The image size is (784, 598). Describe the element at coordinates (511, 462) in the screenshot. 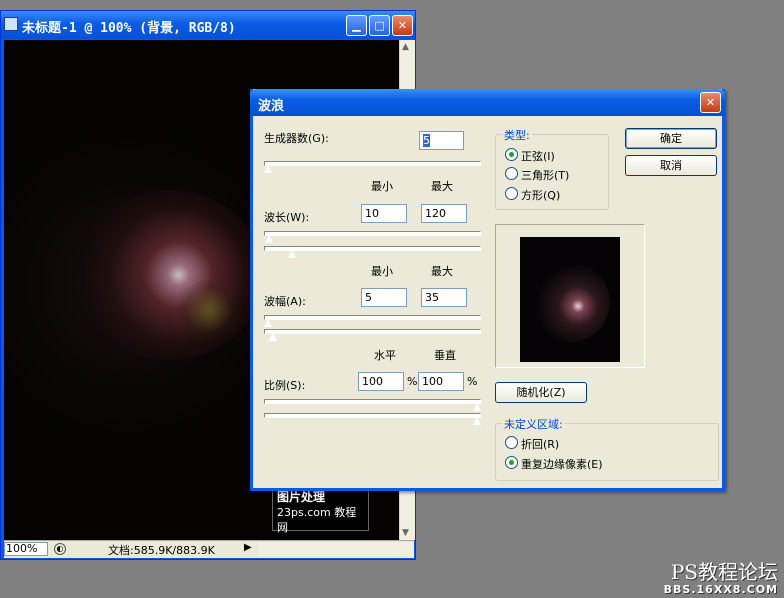

I see `repeat-edge-pixels-radio` at that location.